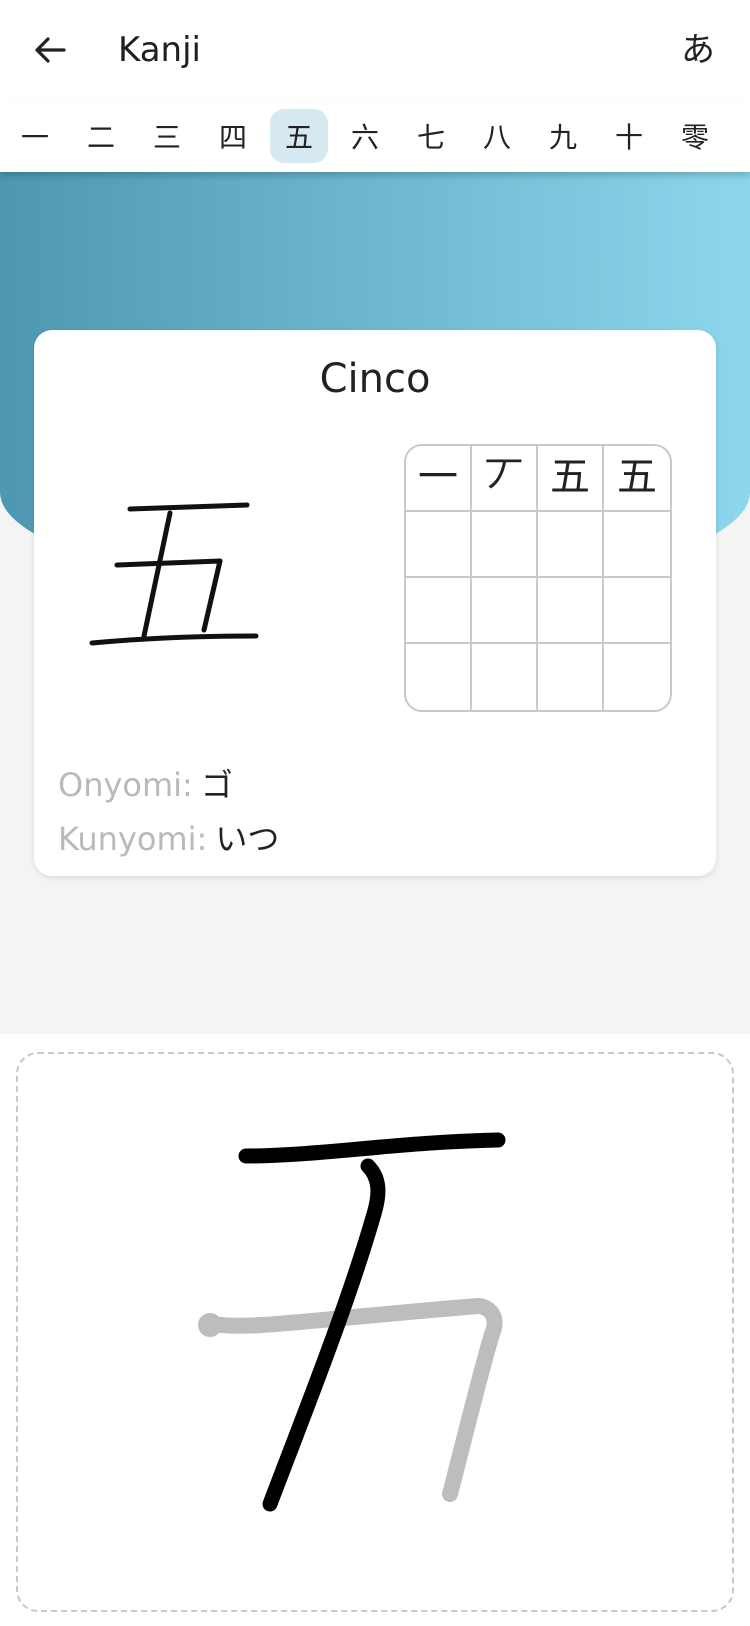 The height and width of the screenshot is (1626, 750). What do you see at coordinates (167, 136) in the screenshot?
I see `tab-kanji-3: 三` at bounding box center [167, 136].